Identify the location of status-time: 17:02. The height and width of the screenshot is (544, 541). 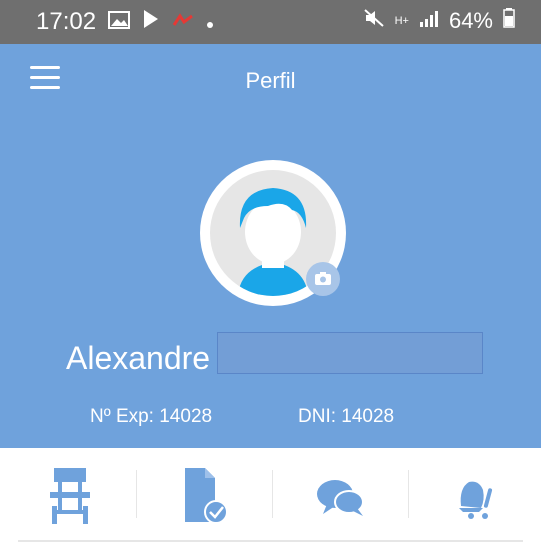
(66, 21).